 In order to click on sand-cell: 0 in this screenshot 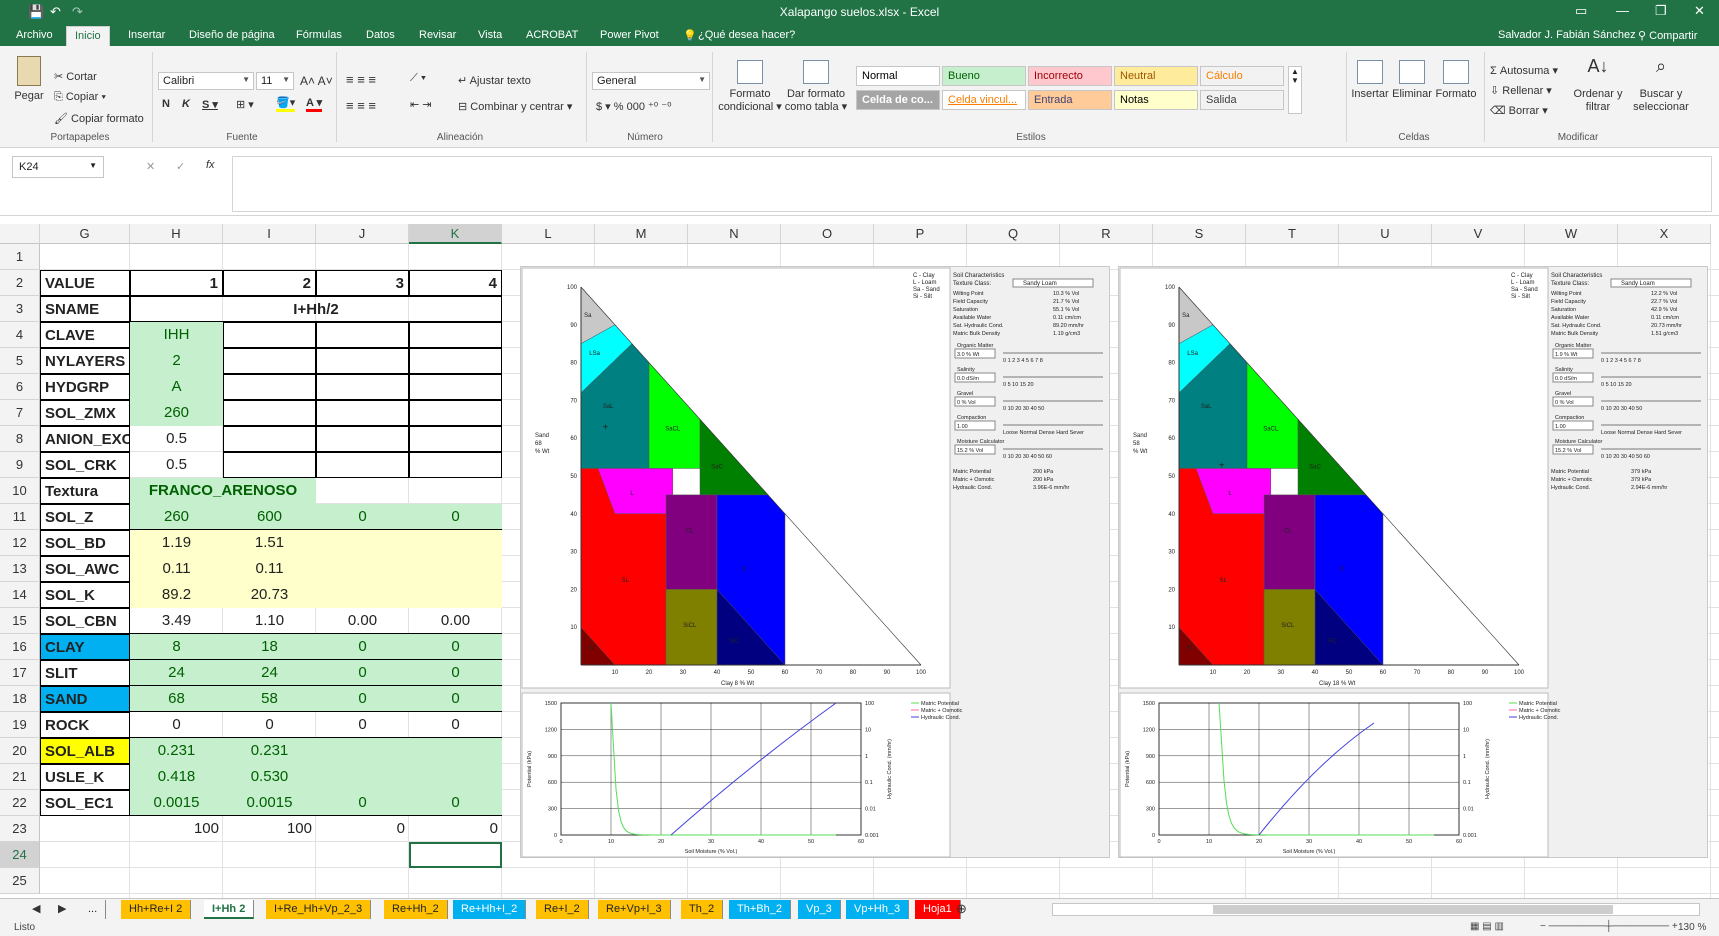, I will do `click(362, 699)`.